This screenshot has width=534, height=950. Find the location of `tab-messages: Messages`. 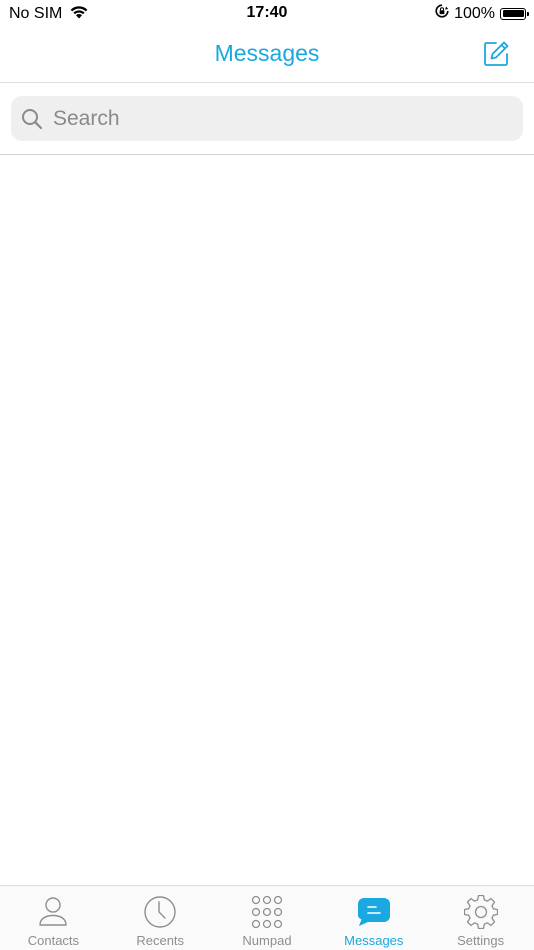

tab-messages: Messages is located at coordinates (373, 918).